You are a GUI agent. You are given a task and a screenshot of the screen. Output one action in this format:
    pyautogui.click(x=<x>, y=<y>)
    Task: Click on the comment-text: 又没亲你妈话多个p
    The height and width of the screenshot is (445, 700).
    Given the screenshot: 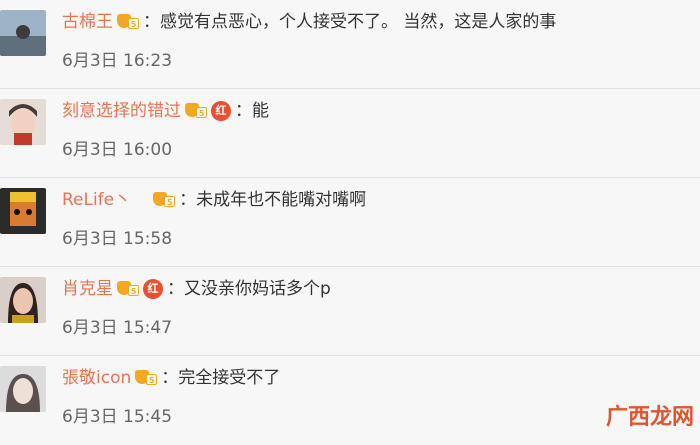 What is the action you would take?
    pyautogui.click(x=257, y=289)
    